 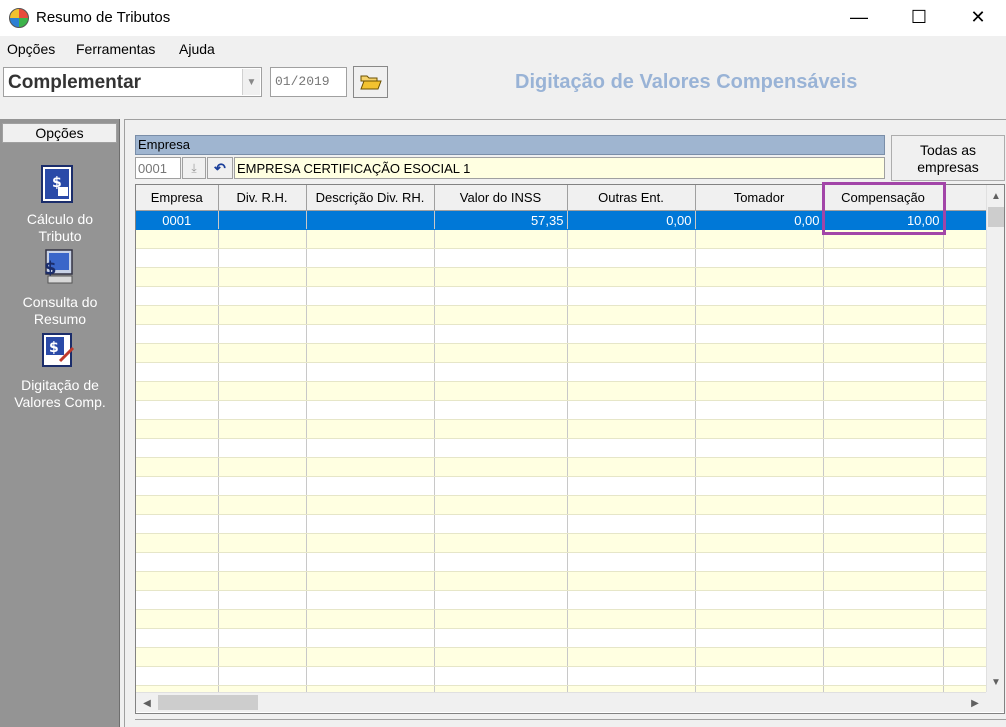 What do you see at coordinates (919, 17) in the screenshot?
I see `maximize-button: ☐` at bounding box center [919, 17].